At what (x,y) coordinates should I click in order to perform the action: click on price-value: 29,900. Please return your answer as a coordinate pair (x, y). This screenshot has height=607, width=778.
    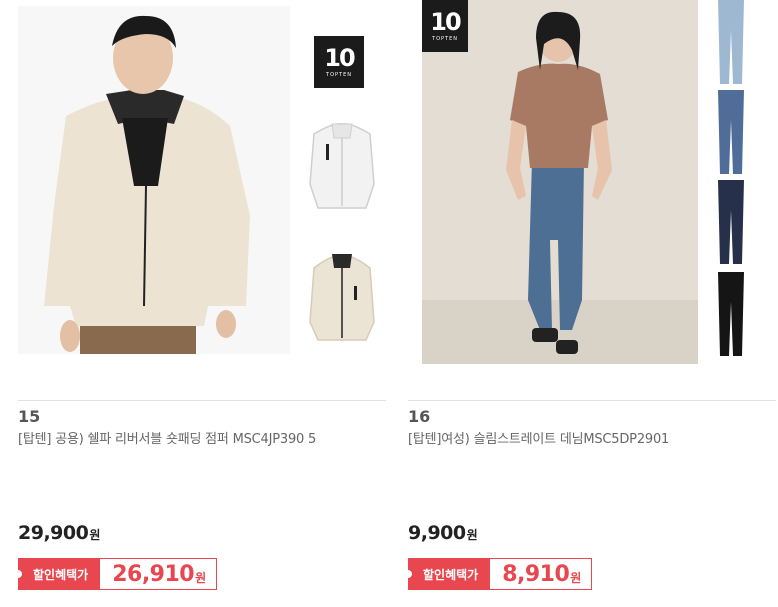
    Looking at the image, I should click on (53, 533).